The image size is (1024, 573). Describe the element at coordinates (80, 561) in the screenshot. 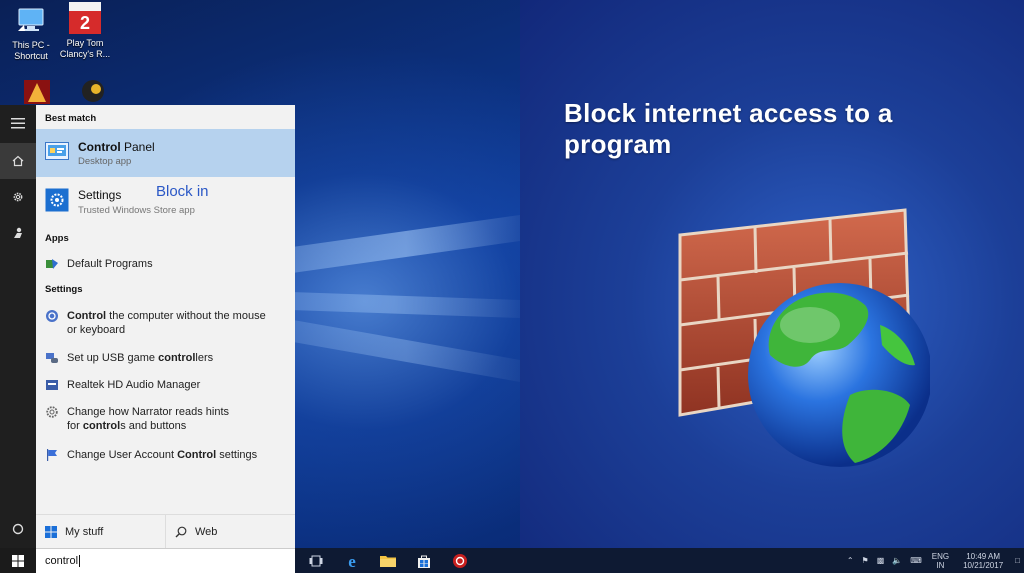

I see `text-caret` at that location.